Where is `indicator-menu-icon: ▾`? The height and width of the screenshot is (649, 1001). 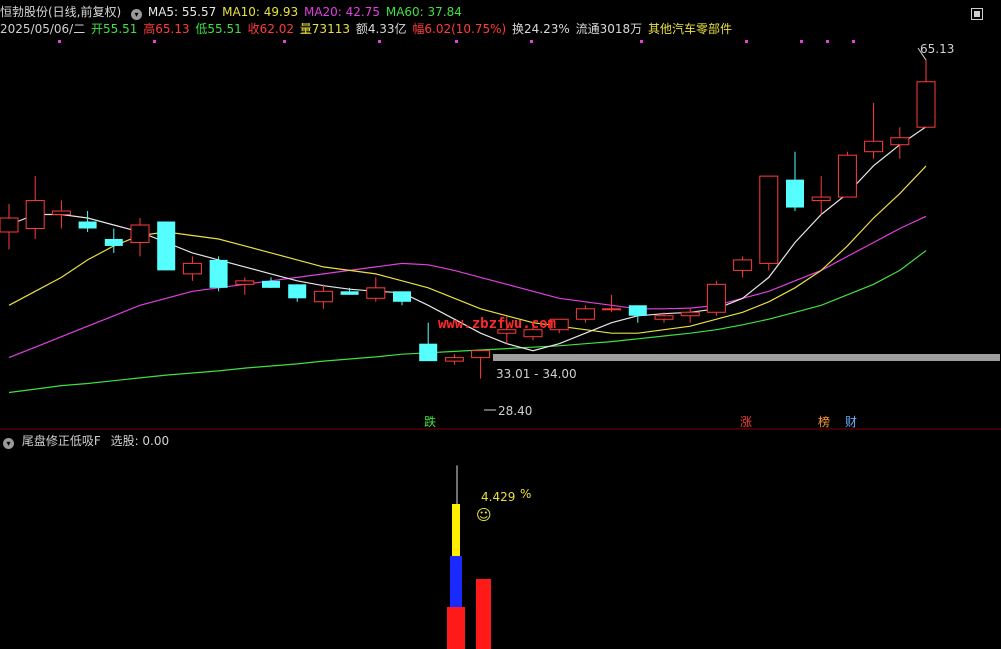 indicator-menu-icon: ▾ is located at coordinates (8, 443).